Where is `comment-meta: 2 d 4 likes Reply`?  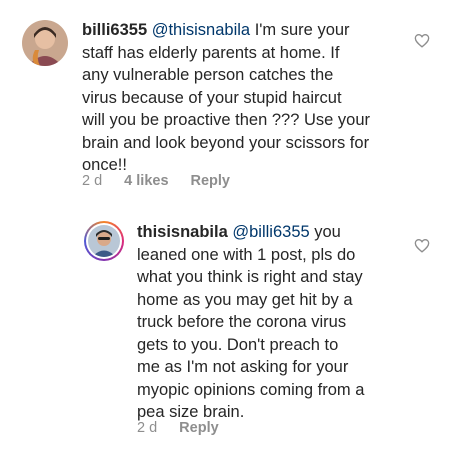 comment-meta: 2 d 4 likes Reply is located at coordinates (167, 181).